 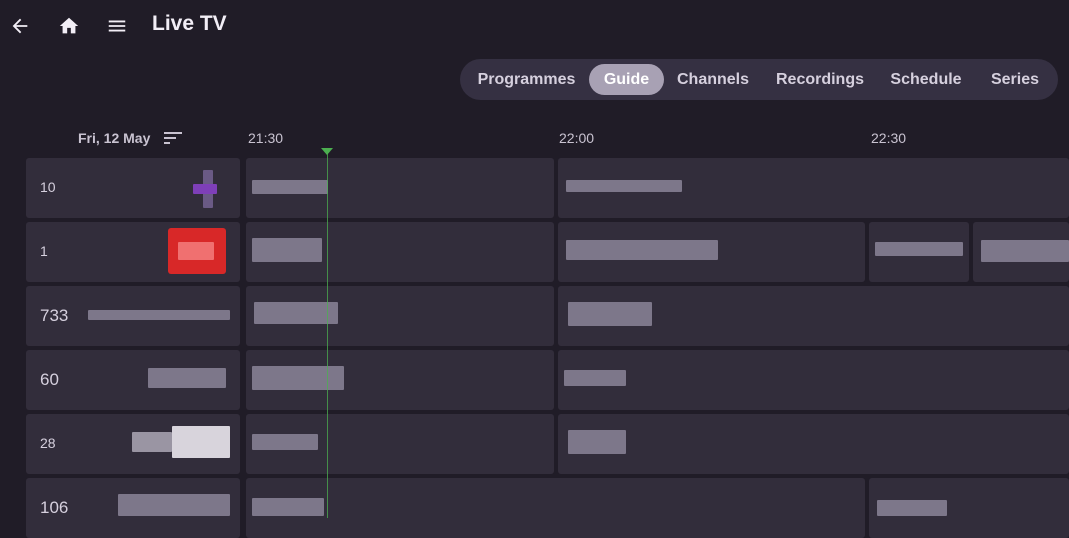 I want to click on home-icon, so click(x=69, y=26).